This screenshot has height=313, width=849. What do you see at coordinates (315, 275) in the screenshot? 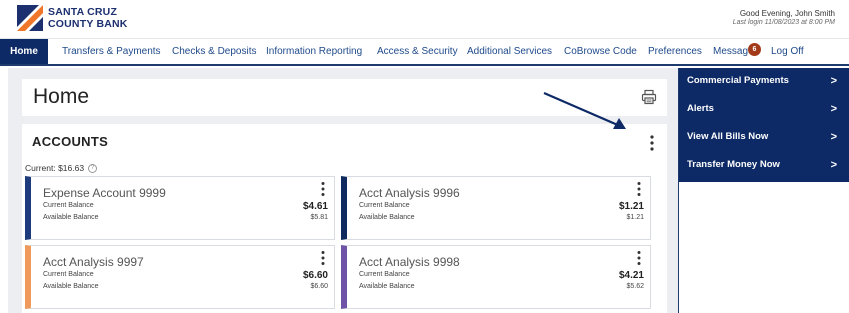
I see `current-balance-value: $6.60` at bounding box center [315, 275].